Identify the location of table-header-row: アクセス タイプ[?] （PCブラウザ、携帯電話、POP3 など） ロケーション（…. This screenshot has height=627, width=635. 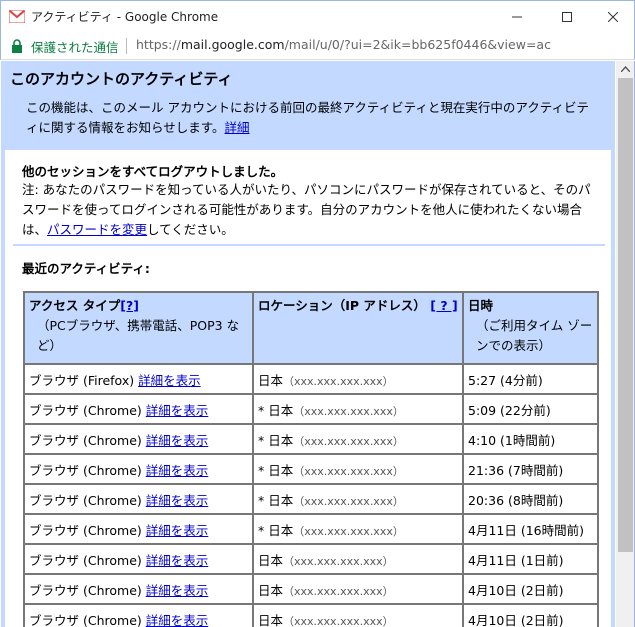
(311, 328).